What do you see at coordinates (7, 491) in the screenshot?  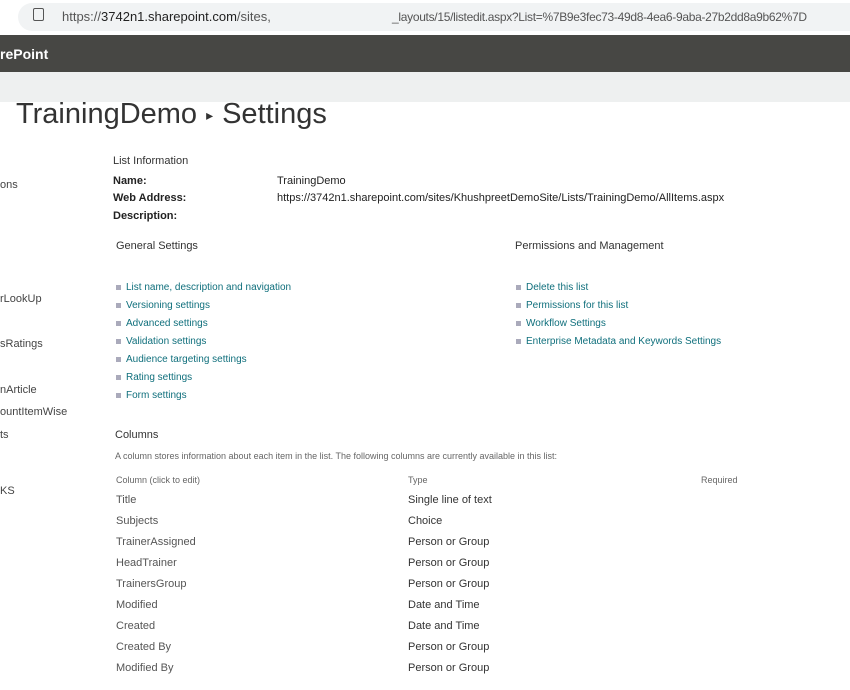 I see `left-nav-item: KS` at bounding box center [7, 491].